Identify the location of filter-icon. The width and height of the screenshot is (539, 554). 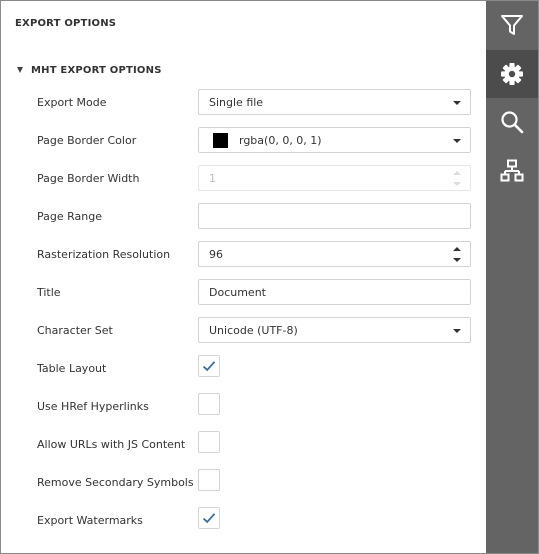
(512, 25).